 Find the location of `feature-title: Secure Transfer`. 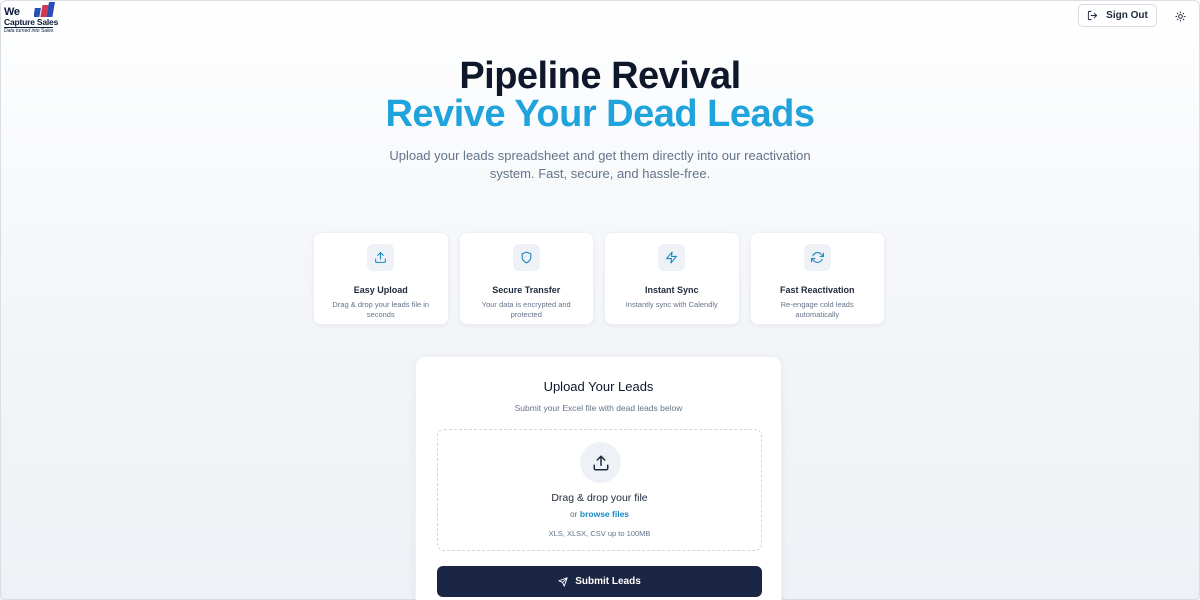

feature-title: Secure Transfer is located at coordinates (526, 290).